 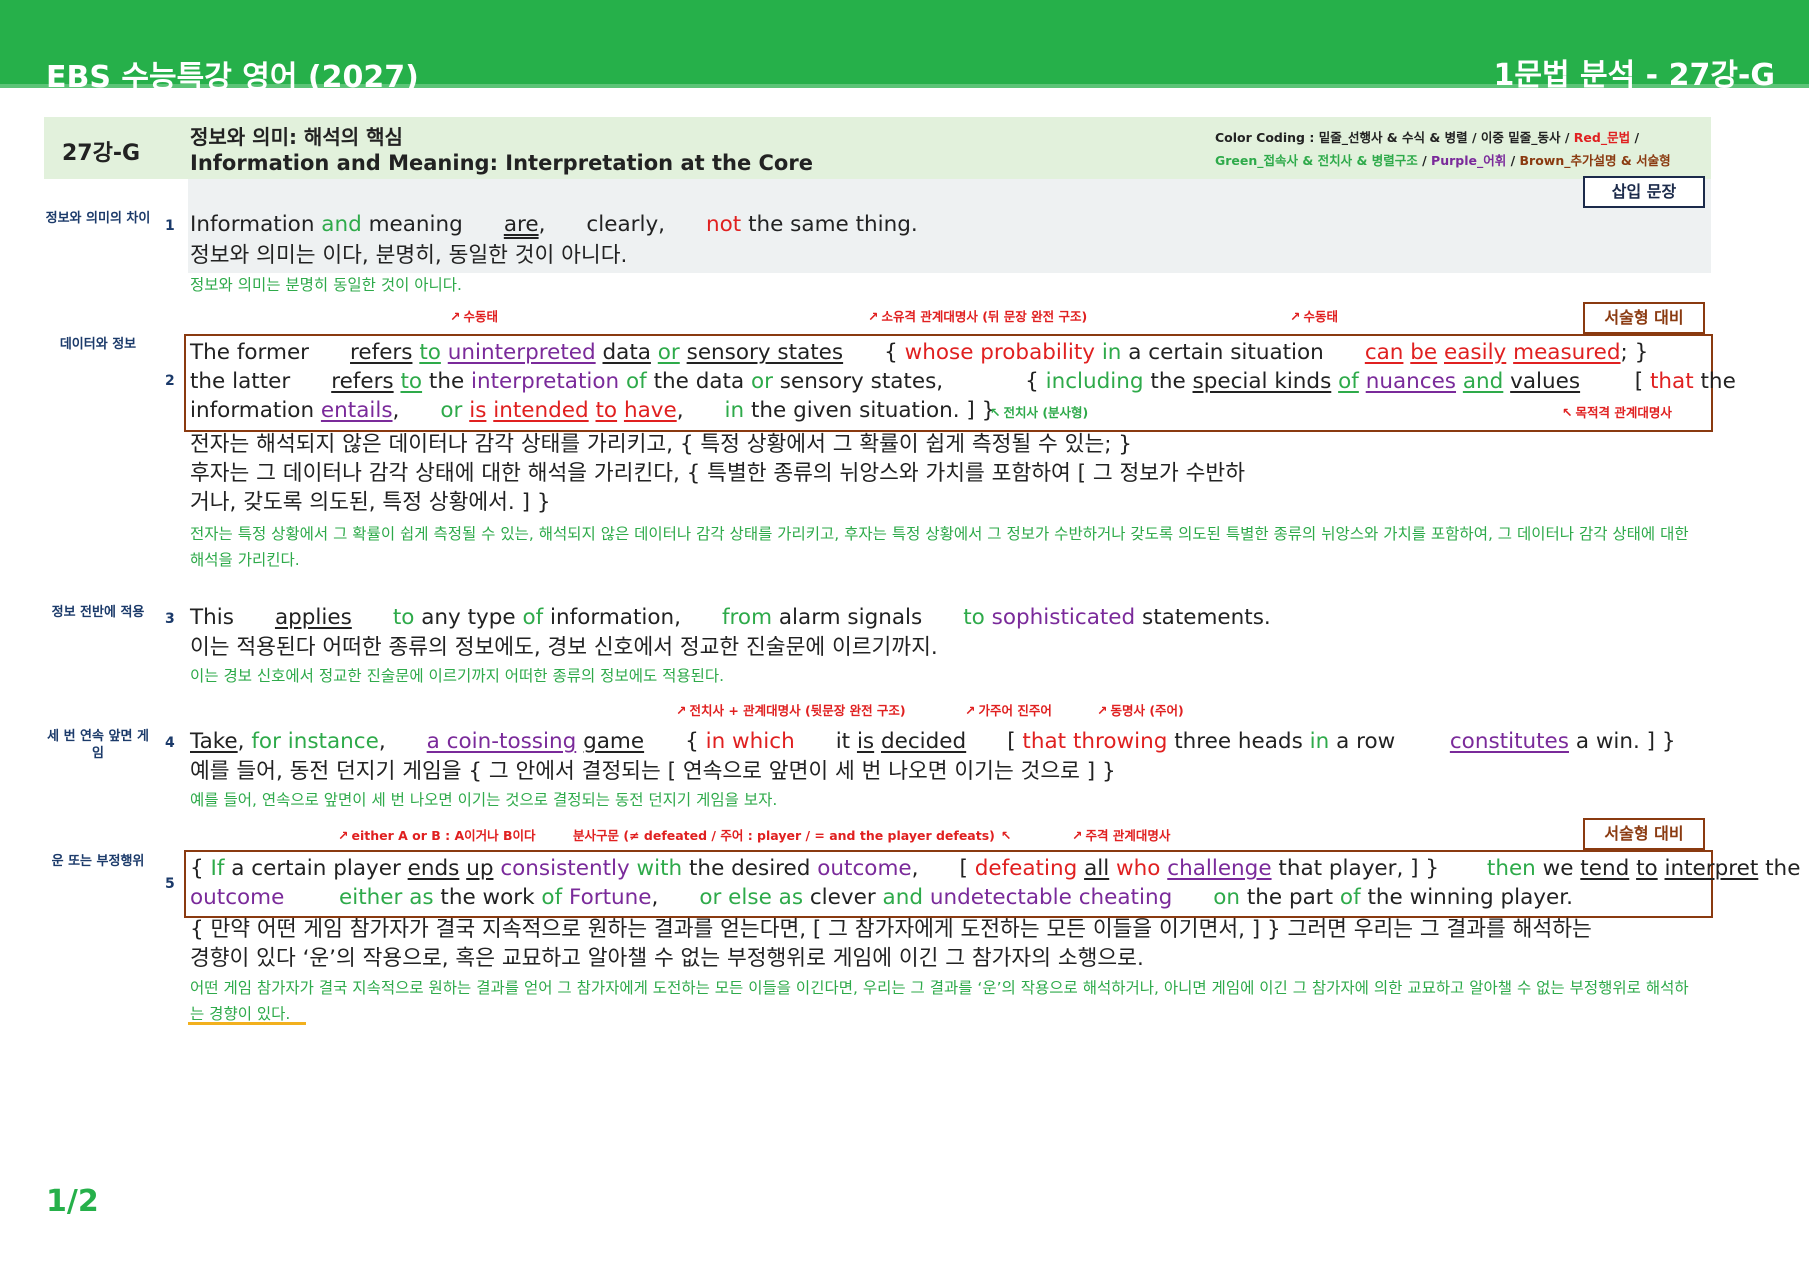 I want to click on korean-line: 거나, 갖도록 의도된, 특정 상황에서. ] }, so click(x=370, y=502).